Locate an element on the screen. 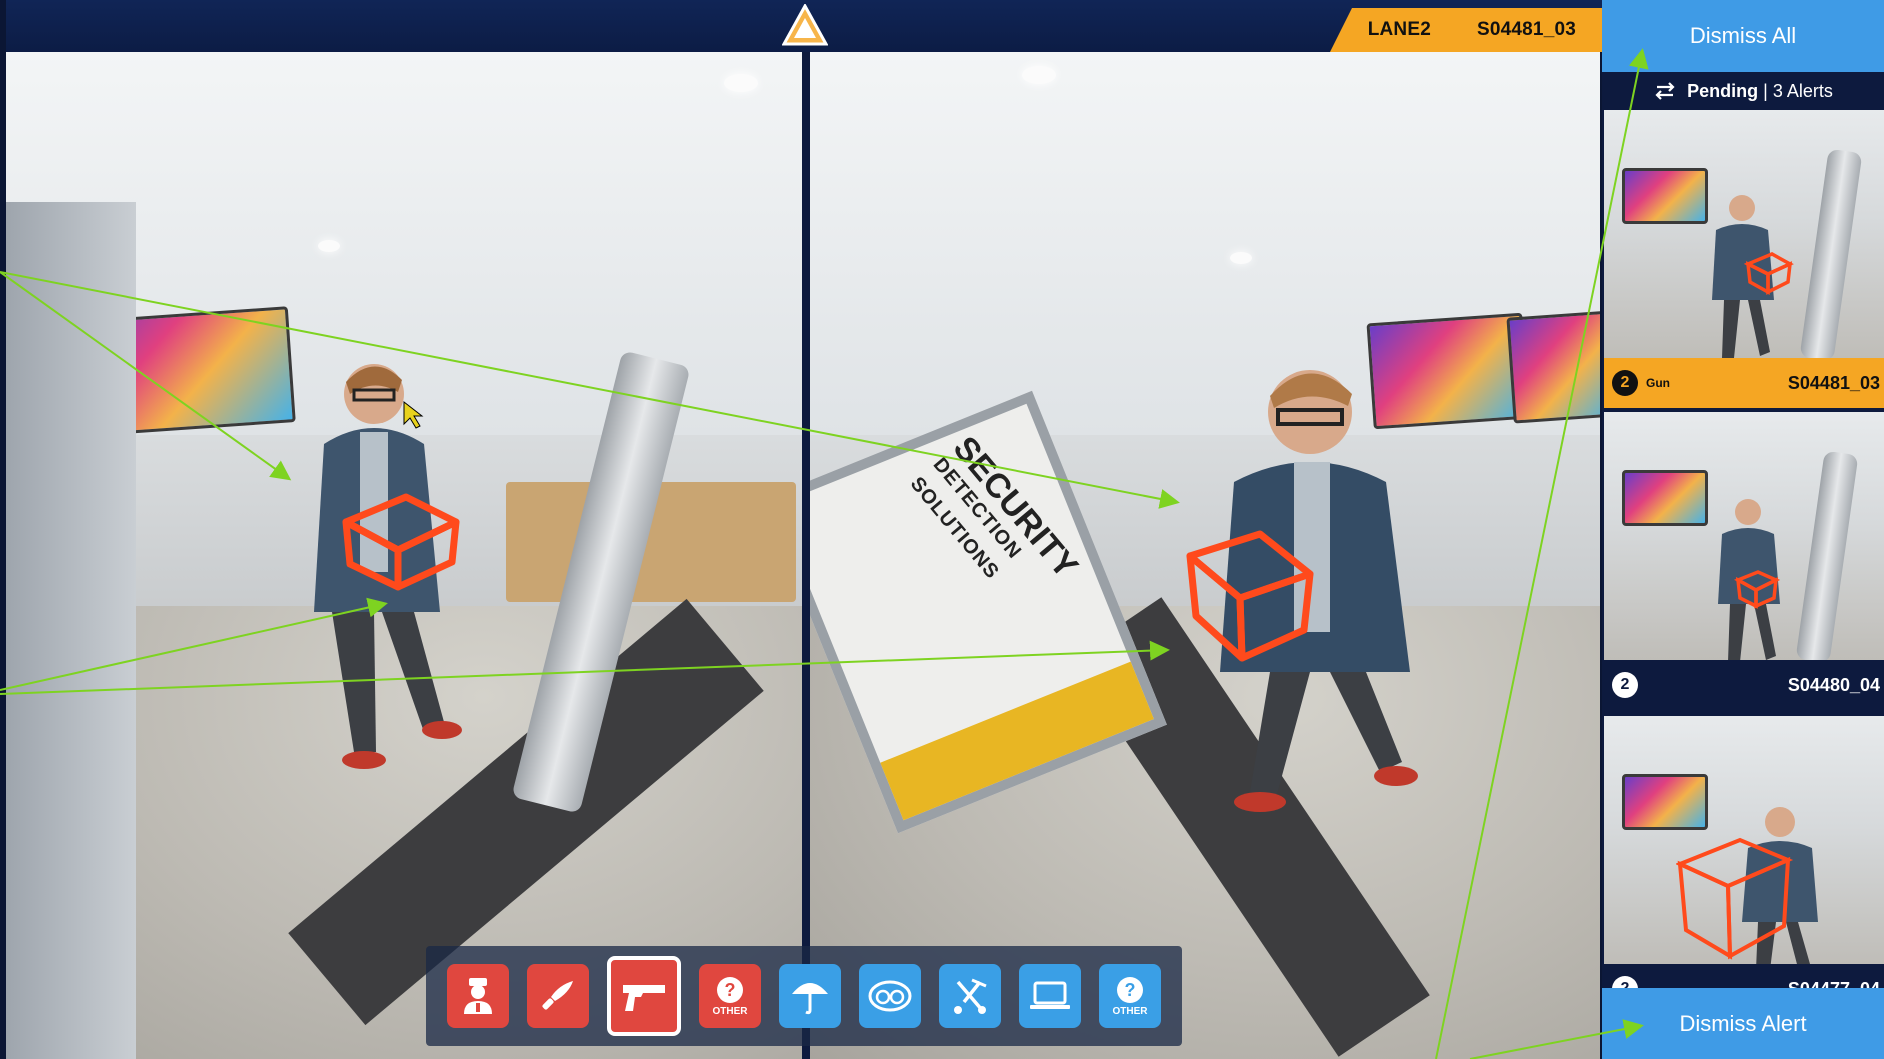 The image size is (1884, 1059). tool-button-gun is located at coordinates (644, 996).